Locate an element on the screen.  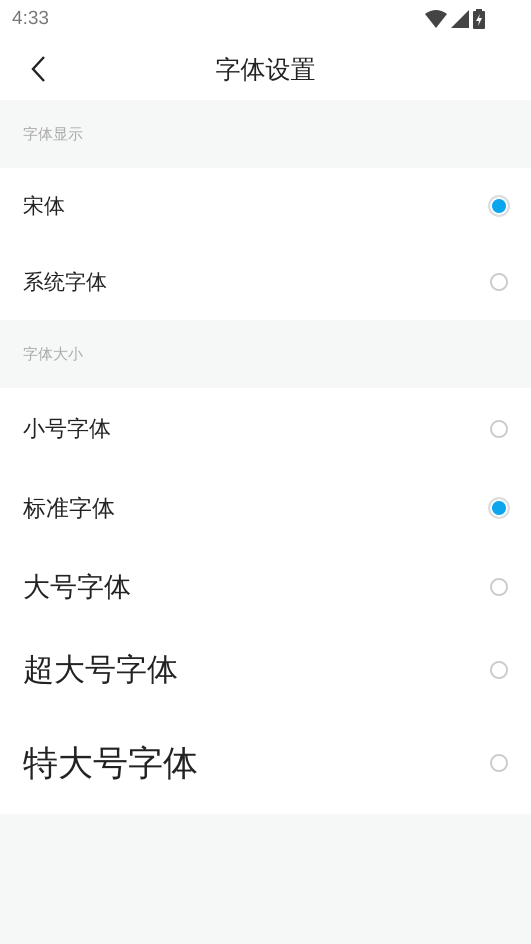
option-label: 宋体 is located at coordinates (44, 206).